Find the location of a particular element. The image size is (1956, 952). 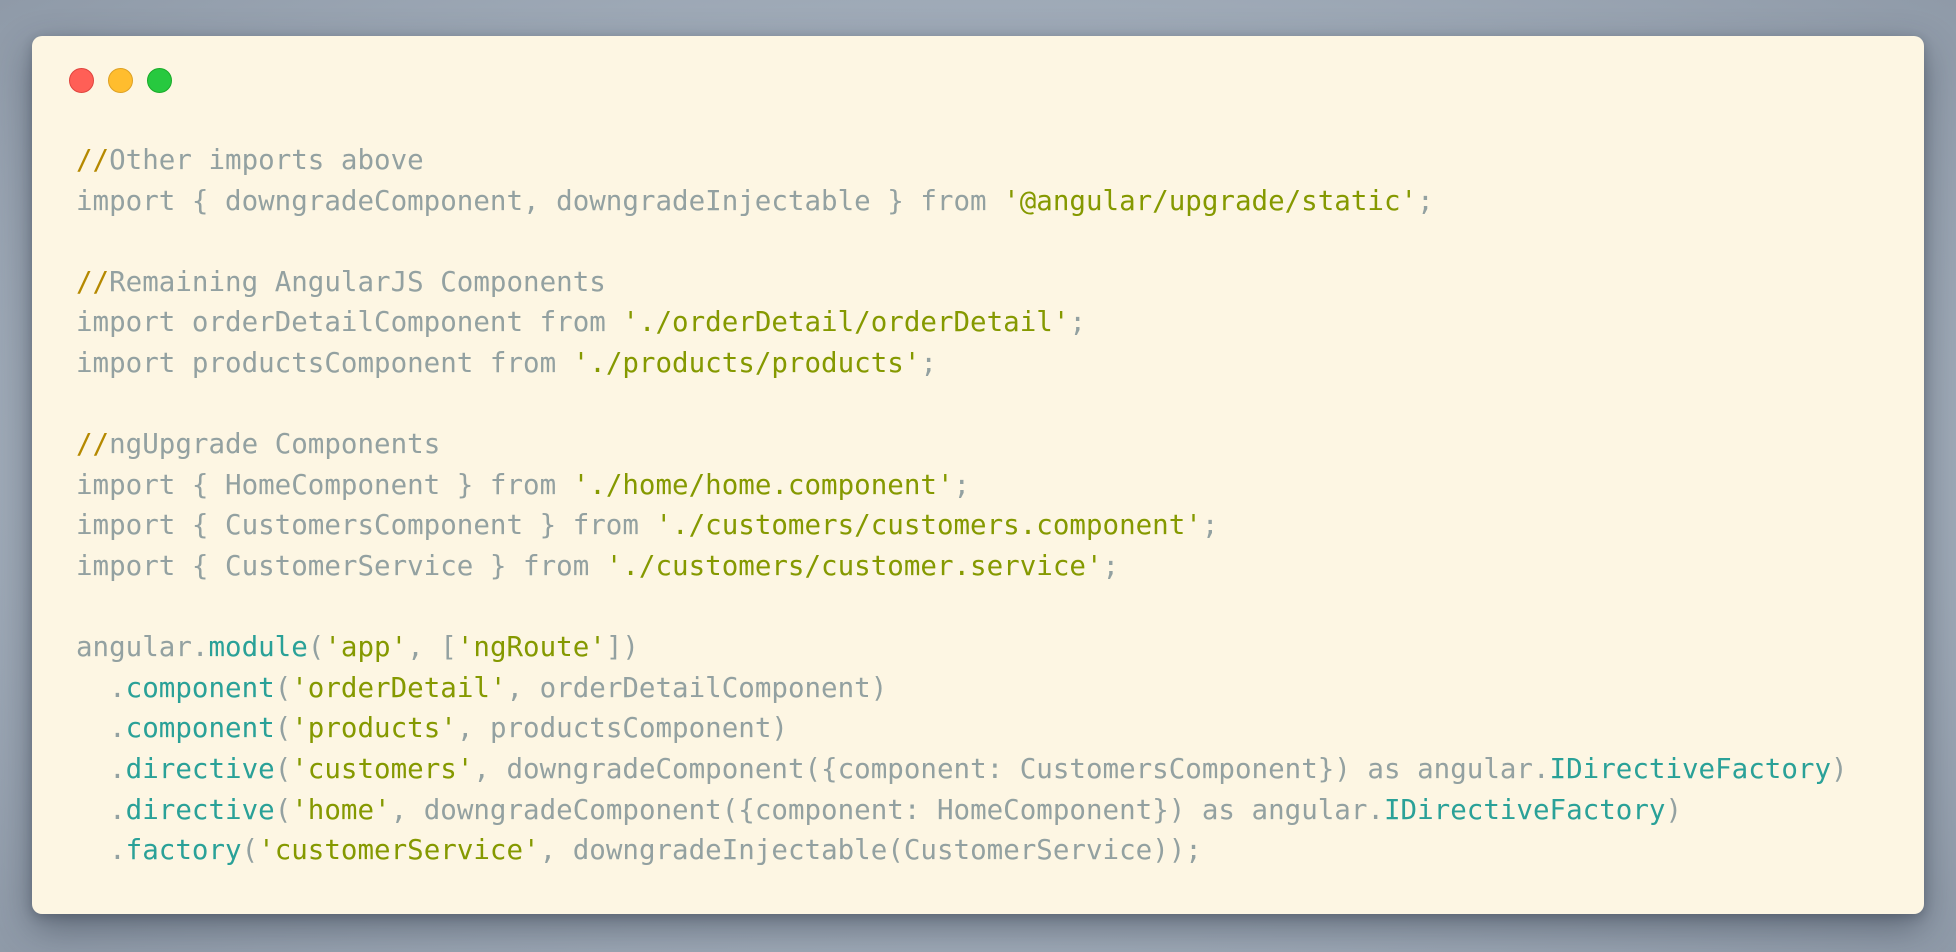

code-line: //ngUpgrade Components is located at coordinates (962, 444).